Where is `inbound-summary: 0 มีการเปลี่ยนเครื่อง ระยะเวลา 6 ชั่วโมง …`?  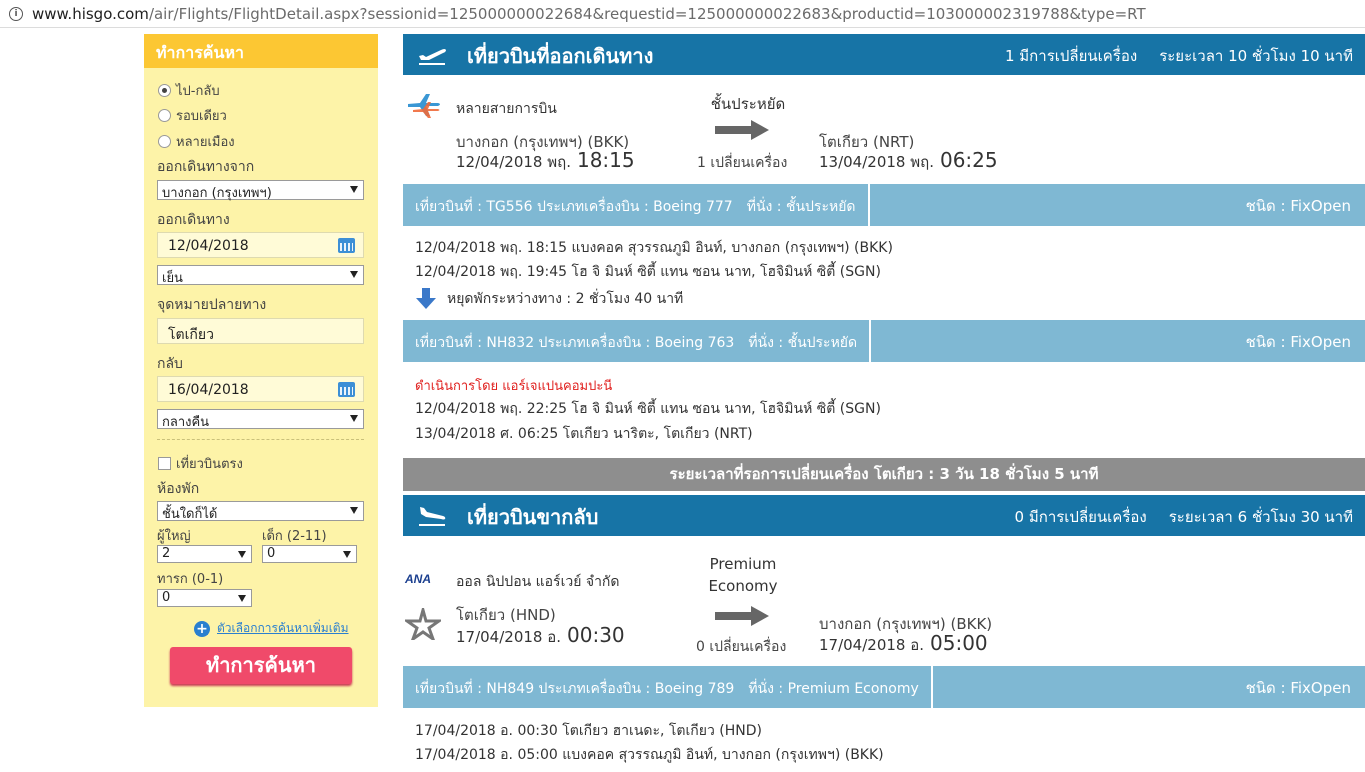
inbound-summary: 0 มีการเปลี่ยนเครื่อง ระยะเวลา 6 ชั่วโมง … is located at coordinates (1184, 517).